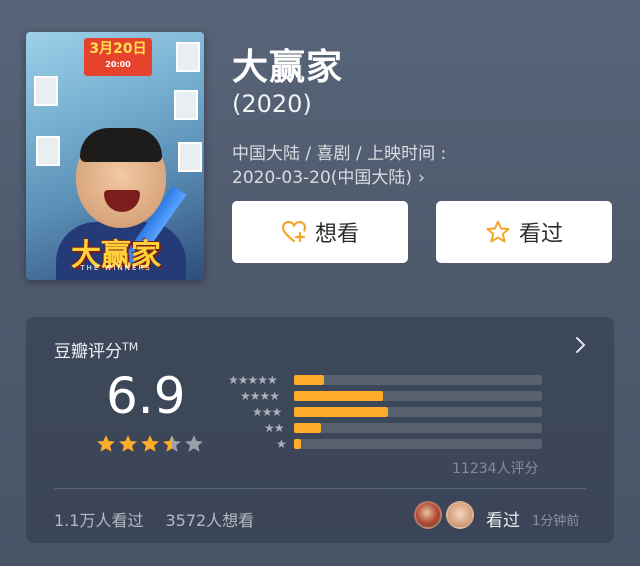 The image size is (640, 566). I want to click on rating-bar-1-star: ★, so click(387, 444).